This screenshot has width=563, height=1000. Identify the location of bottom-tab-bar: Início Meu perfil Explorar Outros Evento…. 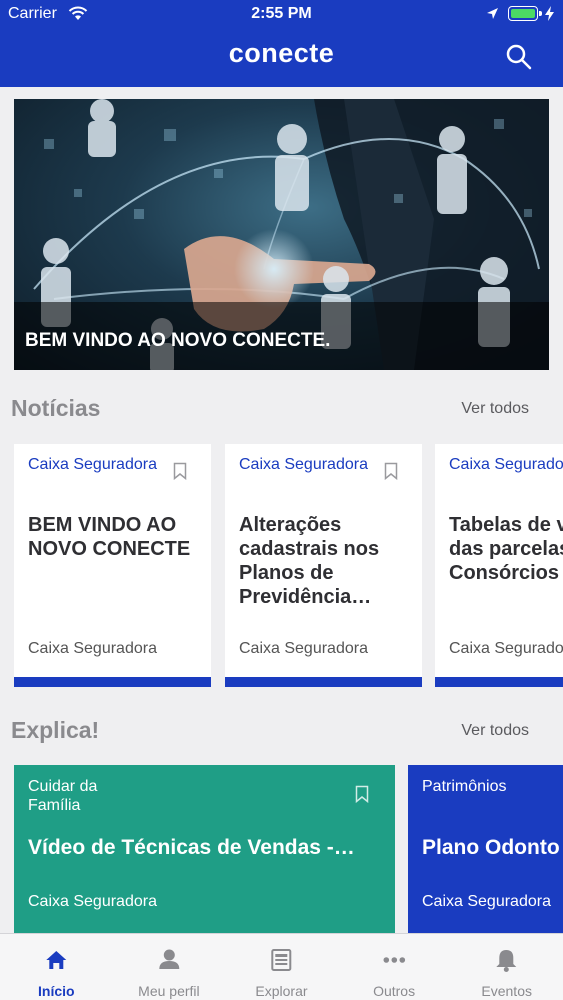
(281, 966).